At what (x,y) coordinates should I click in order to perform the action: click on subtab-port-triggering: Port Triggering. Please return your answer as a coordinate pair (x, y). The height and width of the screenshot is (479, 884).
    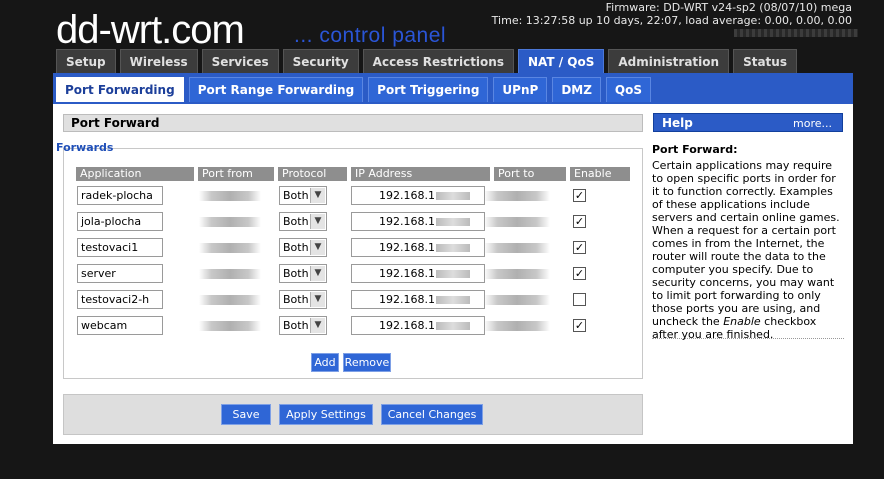
    Looking at the image, I should click on (428, 89).